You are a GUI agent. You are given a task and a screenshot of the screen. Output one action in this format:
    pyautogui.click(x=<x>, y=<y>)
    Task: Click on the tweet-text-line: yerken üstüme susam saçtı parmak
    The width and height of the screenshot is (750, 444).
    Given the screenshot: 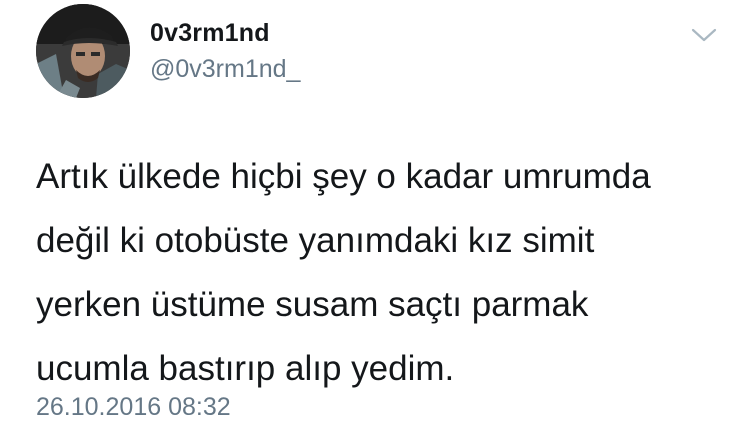 What is the action you would take?
    pyautogui.click(x=312, y=304)
    